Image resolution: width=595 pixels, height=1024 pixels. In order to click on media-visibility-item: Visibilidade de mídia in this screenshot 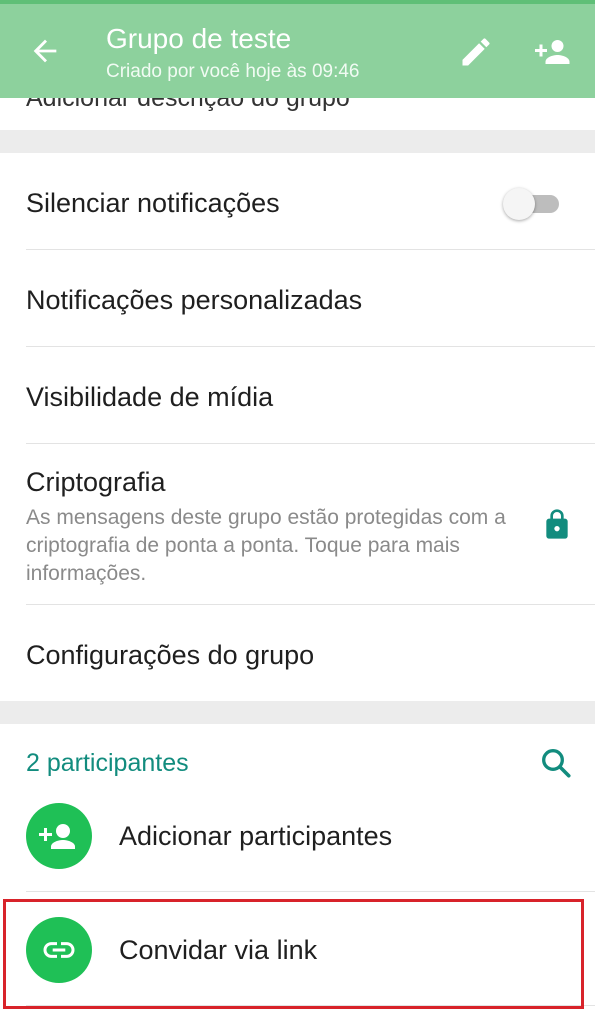, I will do `click(149, 397)`.